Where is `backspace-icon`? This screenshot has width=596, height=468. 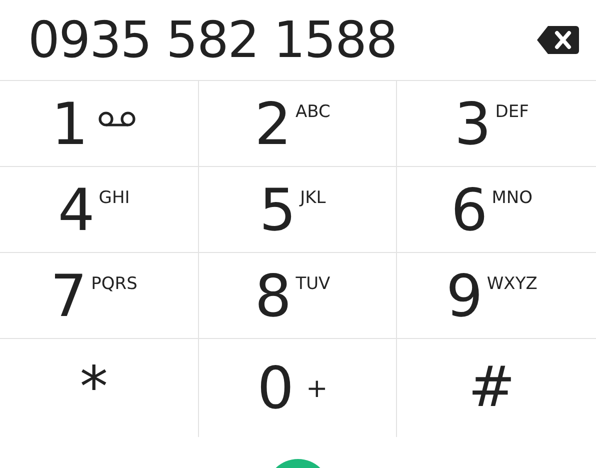
backspace-icon is located at coordinates (558, 40).